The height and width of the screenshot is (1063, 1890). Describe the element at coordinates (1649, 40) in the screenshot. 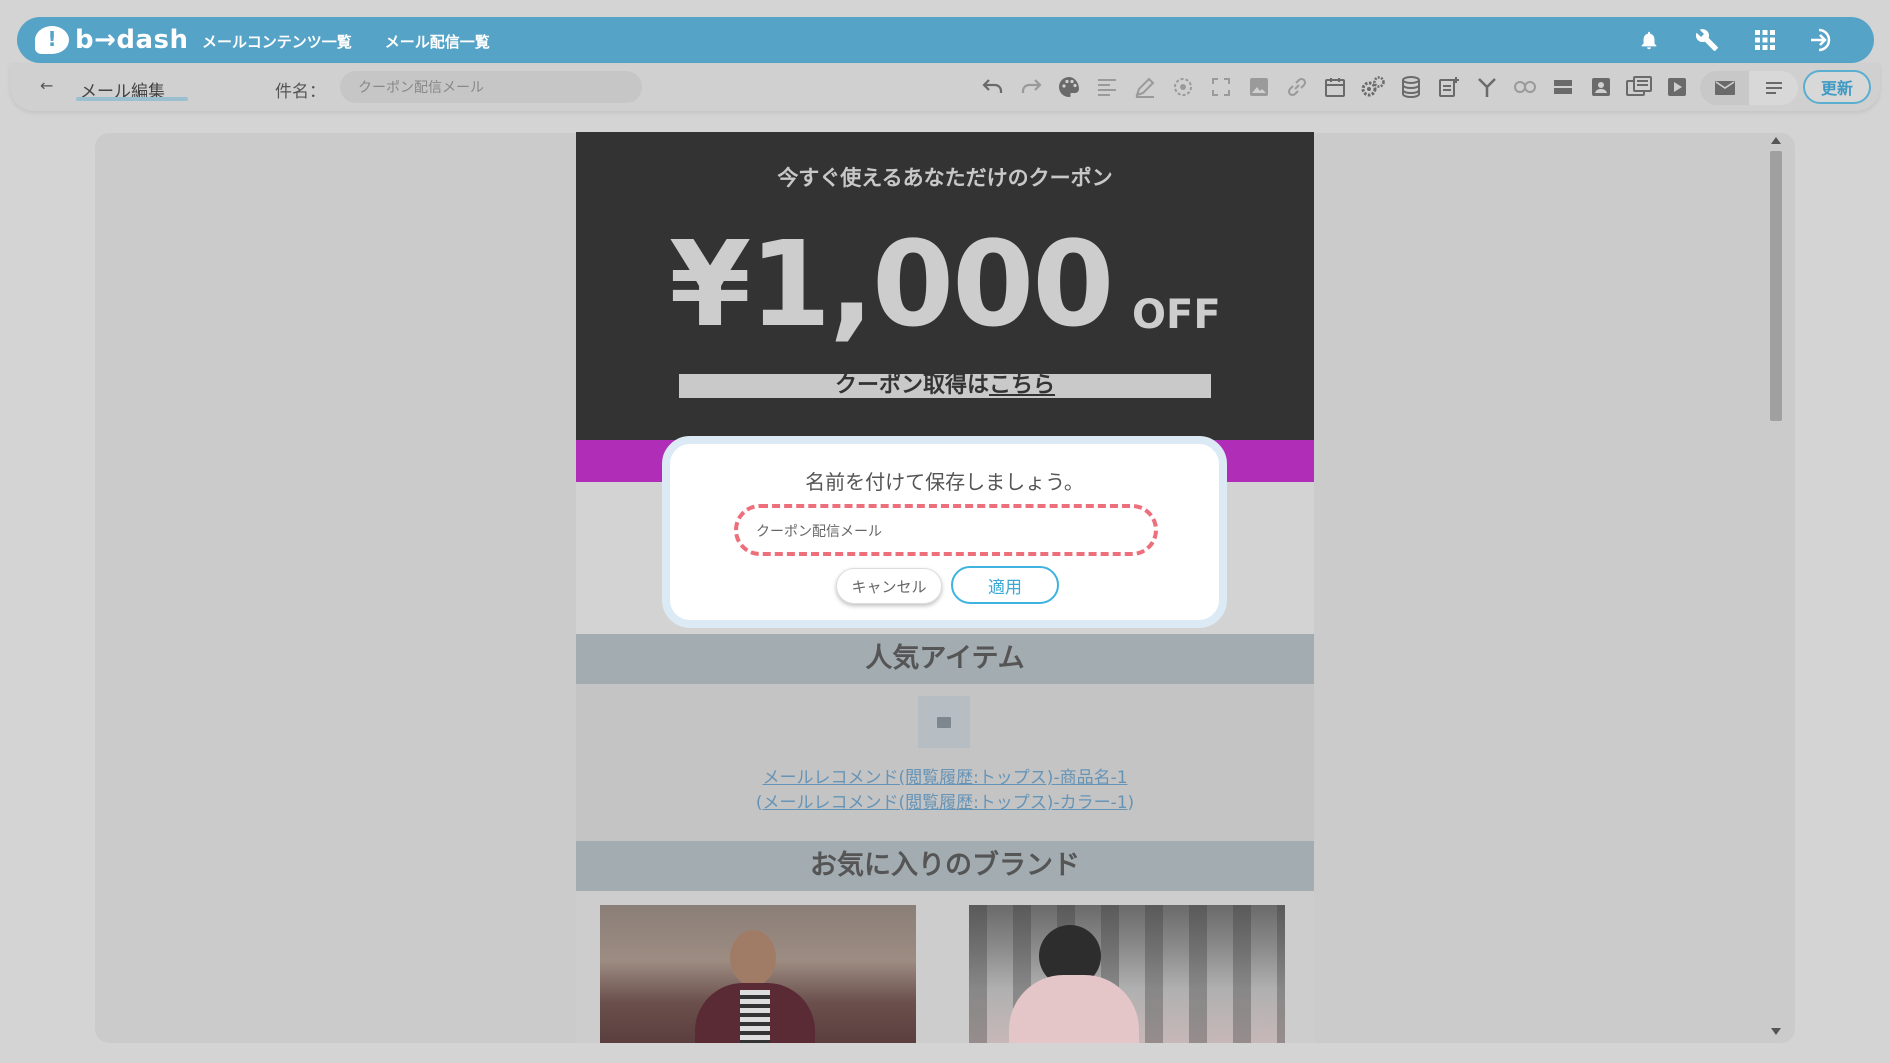

I see `bell-icon` at that location.